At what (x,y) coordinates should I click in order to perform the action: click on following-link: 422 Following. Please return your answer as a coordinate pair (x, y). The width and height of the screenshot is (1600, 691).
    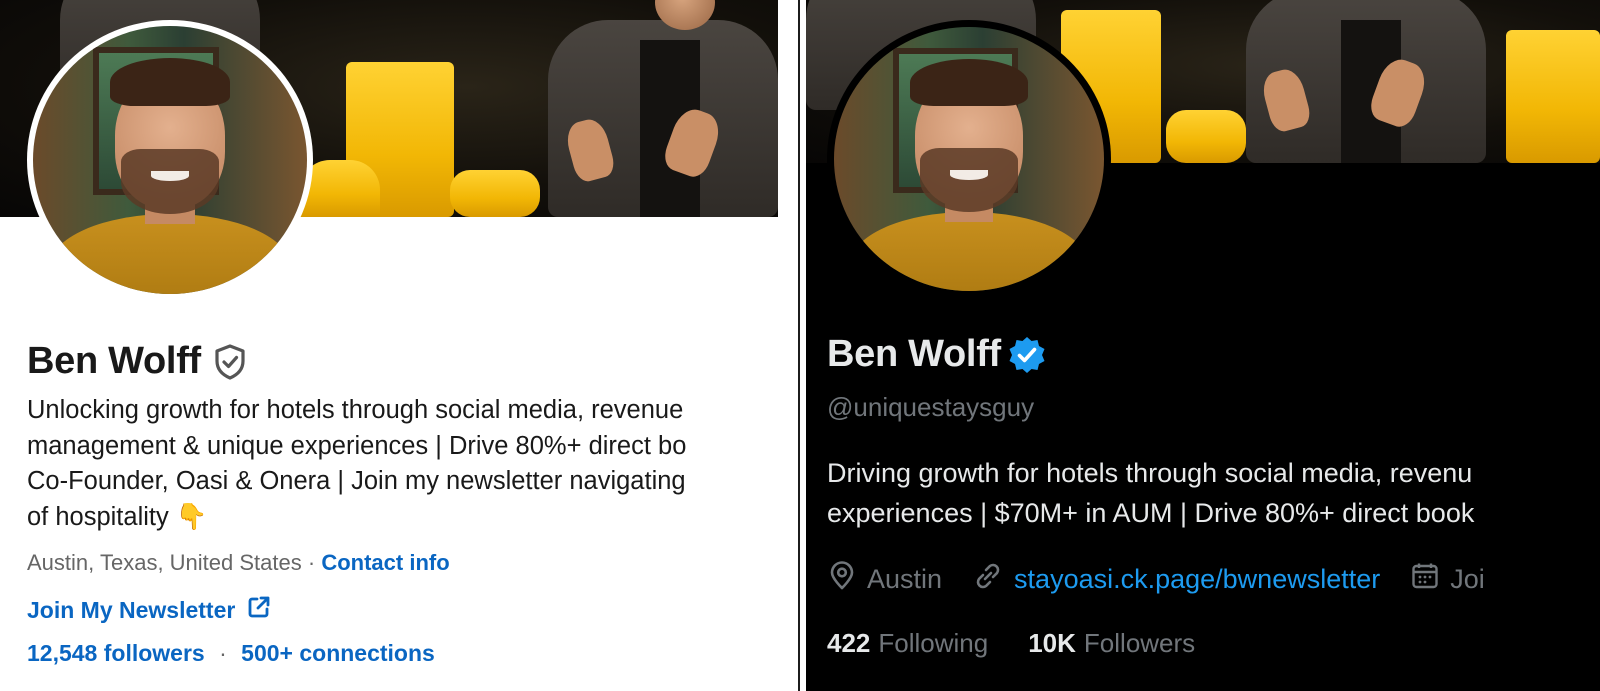
    Looking at the image, I should click on (907, 643).